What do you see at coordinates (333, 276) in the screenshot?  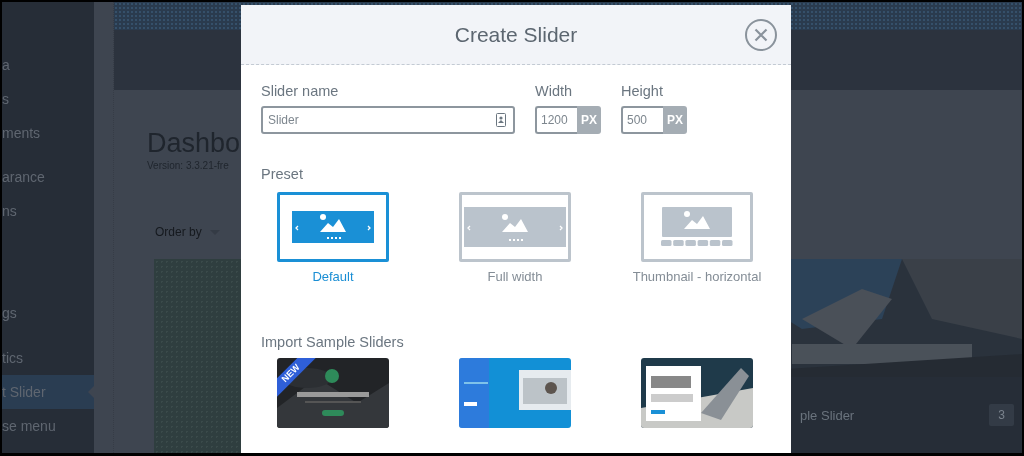 I see `preset-label: Default` at bounding box center [333, 276].